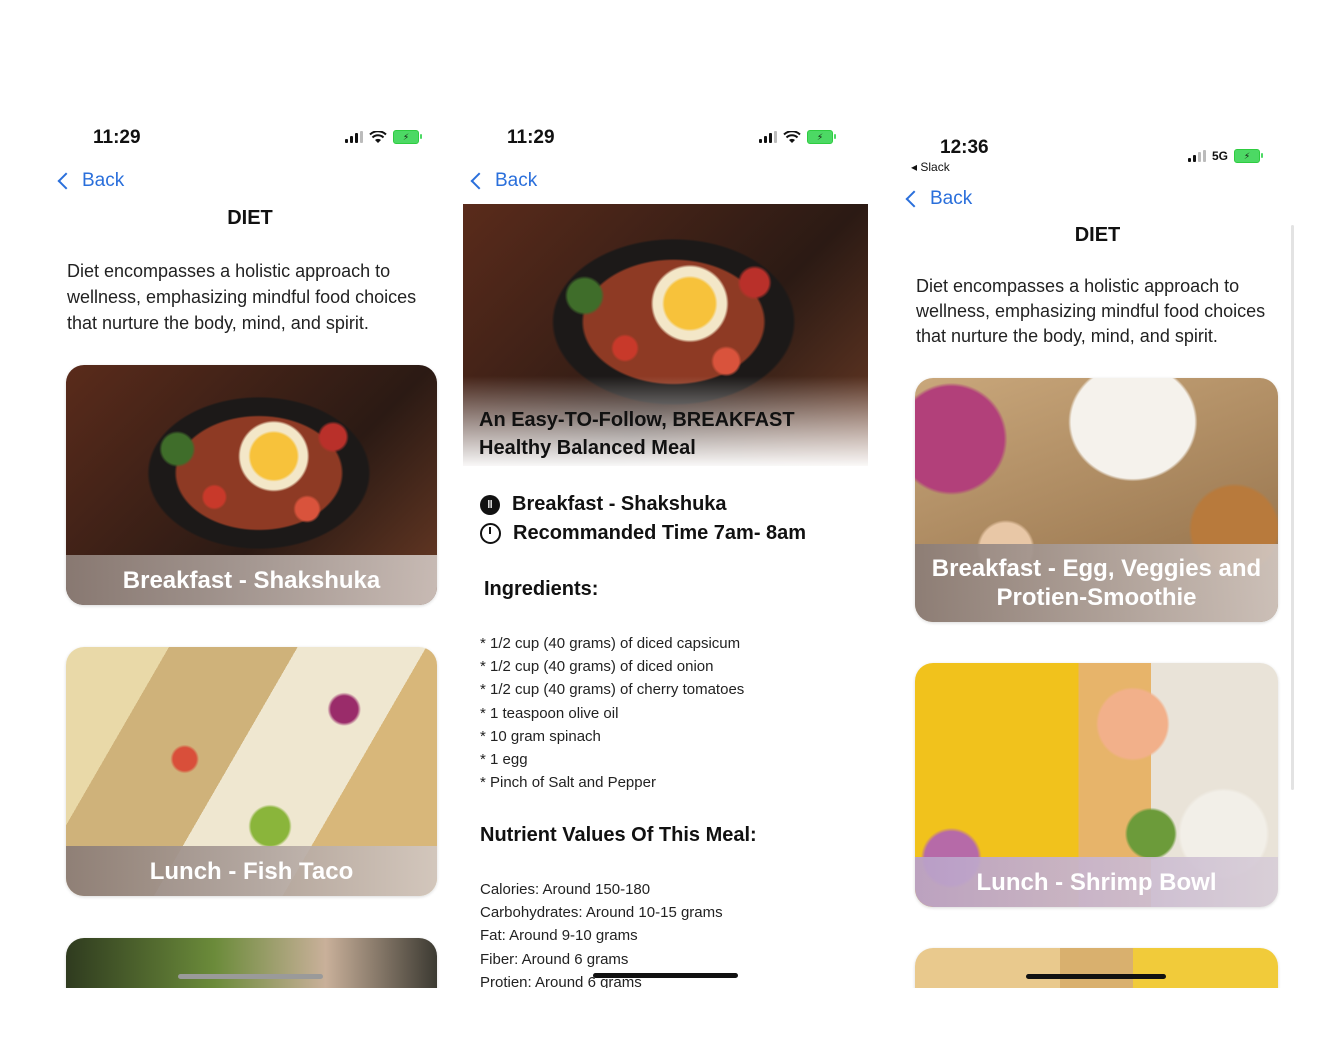  Describe the element at coordinates (601, 913) in the screenshot. I see `list-item: Carbohydrates: Around 10-15 grams` at that location.